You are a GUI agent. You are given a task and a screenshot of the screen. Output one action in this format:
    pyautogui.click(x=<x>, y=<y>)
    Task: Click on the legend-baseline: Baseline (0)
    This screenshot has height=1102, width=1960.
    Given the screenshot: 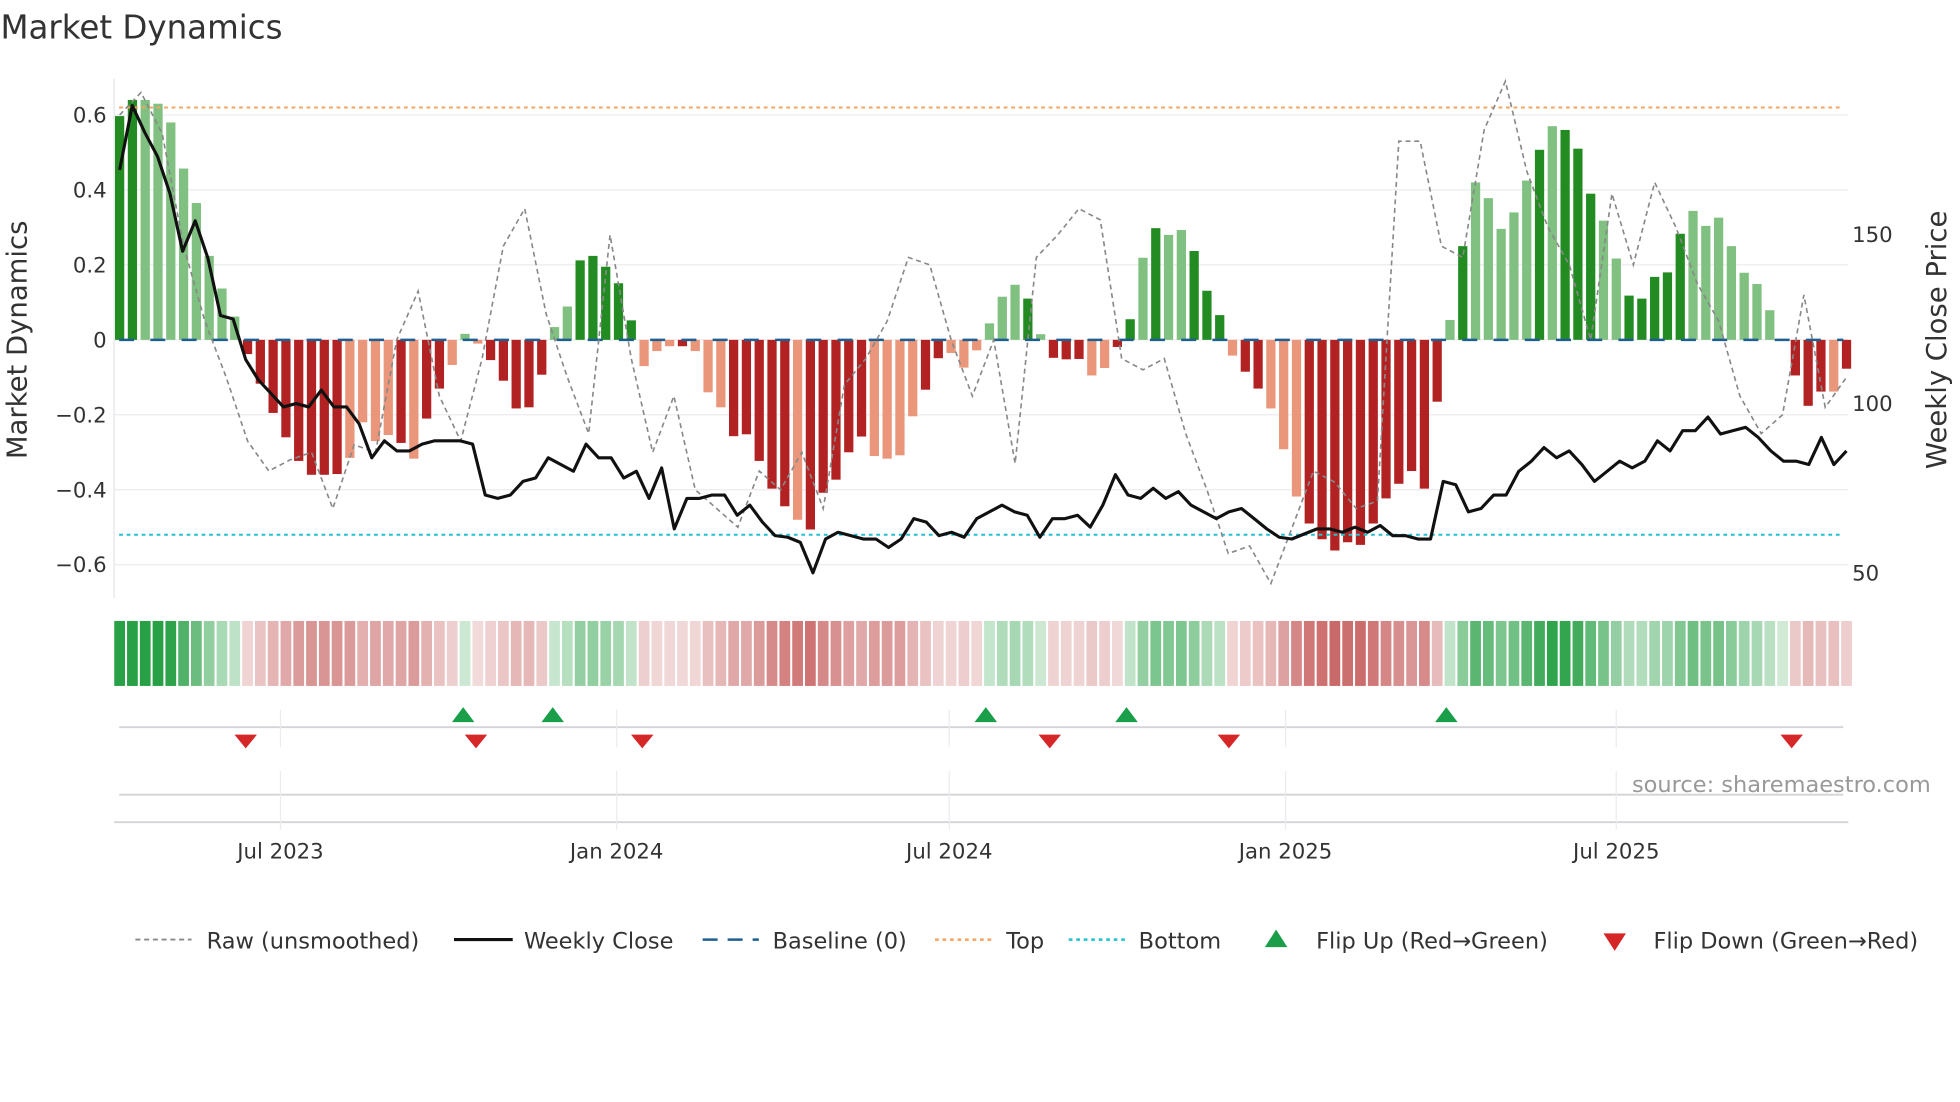 What is the action you would take?
    pyautogui.click(x=840, y=941)
    